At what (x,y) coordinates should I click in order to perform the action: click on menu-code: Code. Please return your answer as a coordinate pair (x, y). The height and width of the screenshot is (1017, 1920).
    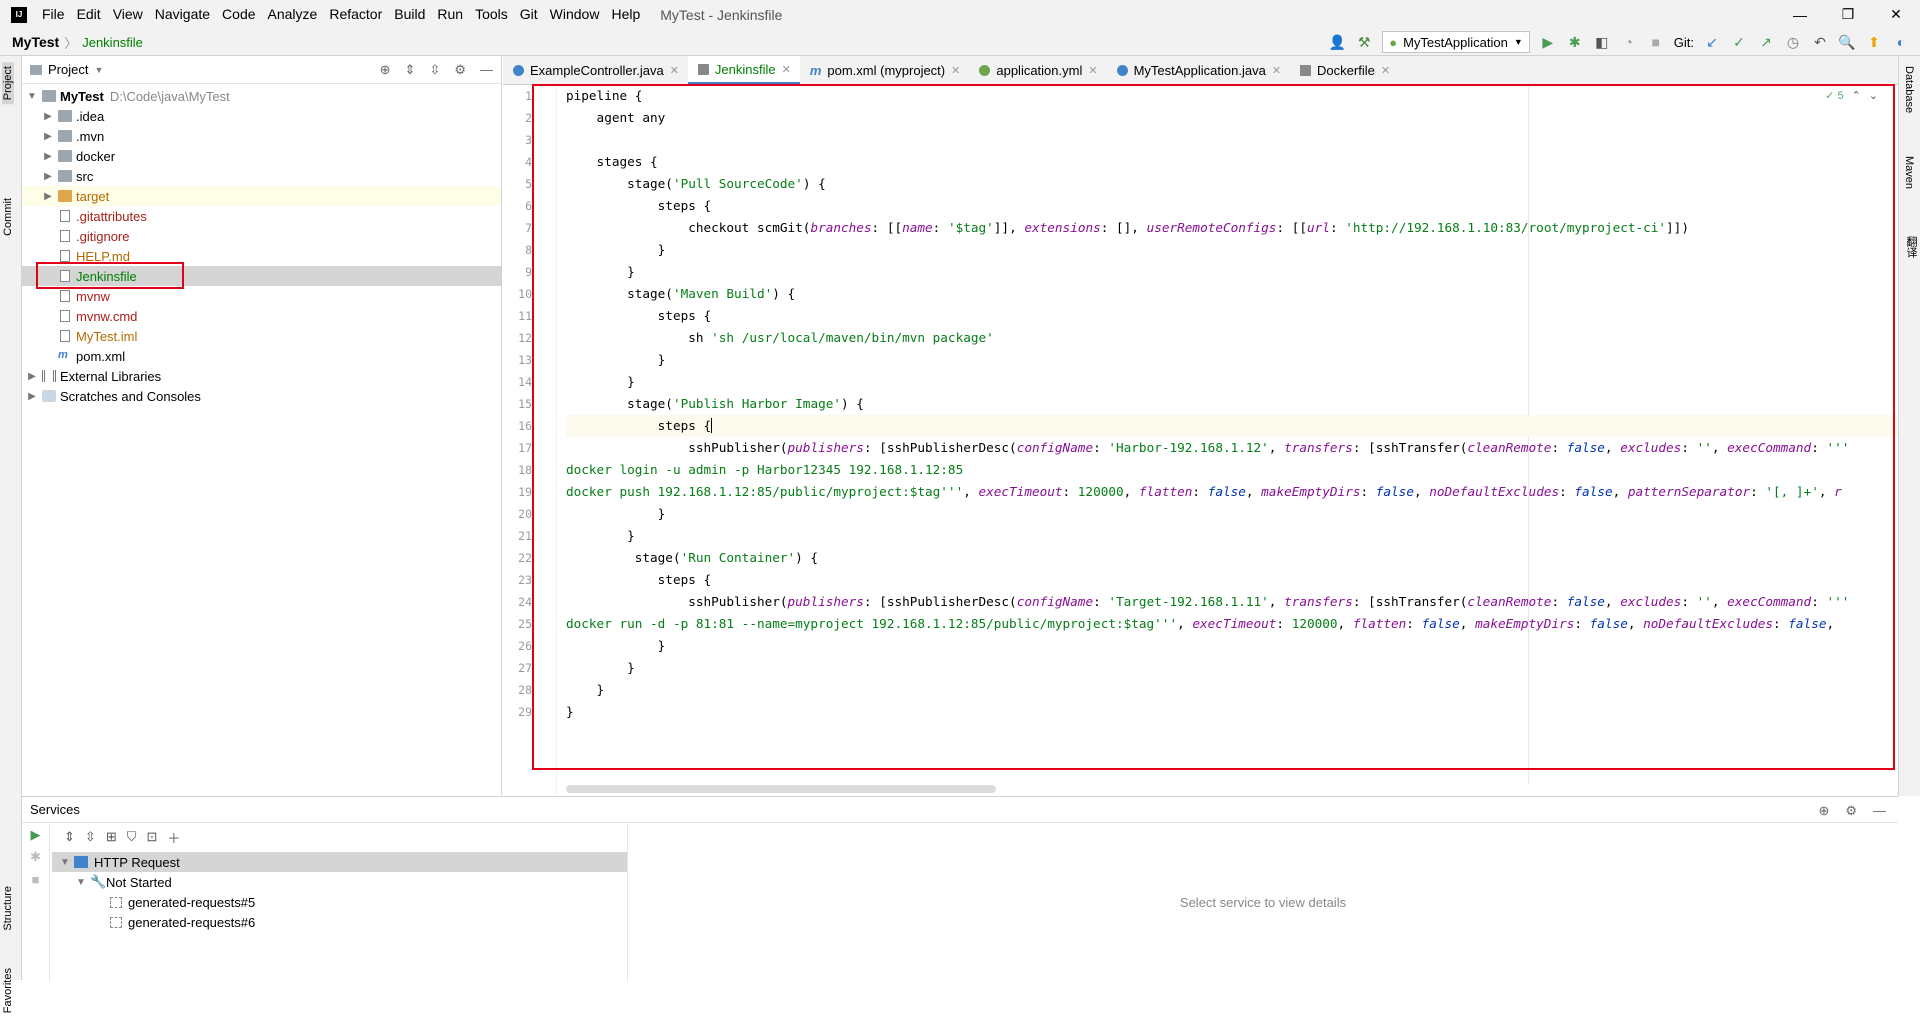
    Looking at the image, I should click on (238, 14).